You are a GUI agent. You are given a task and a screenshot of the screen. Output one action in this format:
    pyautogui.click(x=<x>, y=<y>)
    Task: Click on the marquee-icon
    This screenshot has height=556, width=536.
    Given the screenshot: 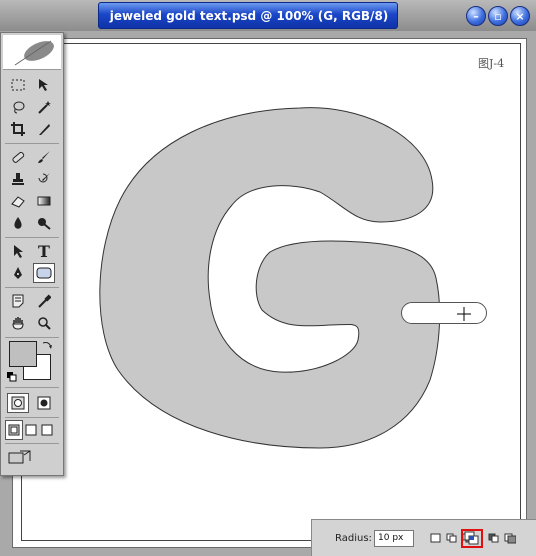 What is the action you would take?
    pyautogui.click(x=18, y=85)
    